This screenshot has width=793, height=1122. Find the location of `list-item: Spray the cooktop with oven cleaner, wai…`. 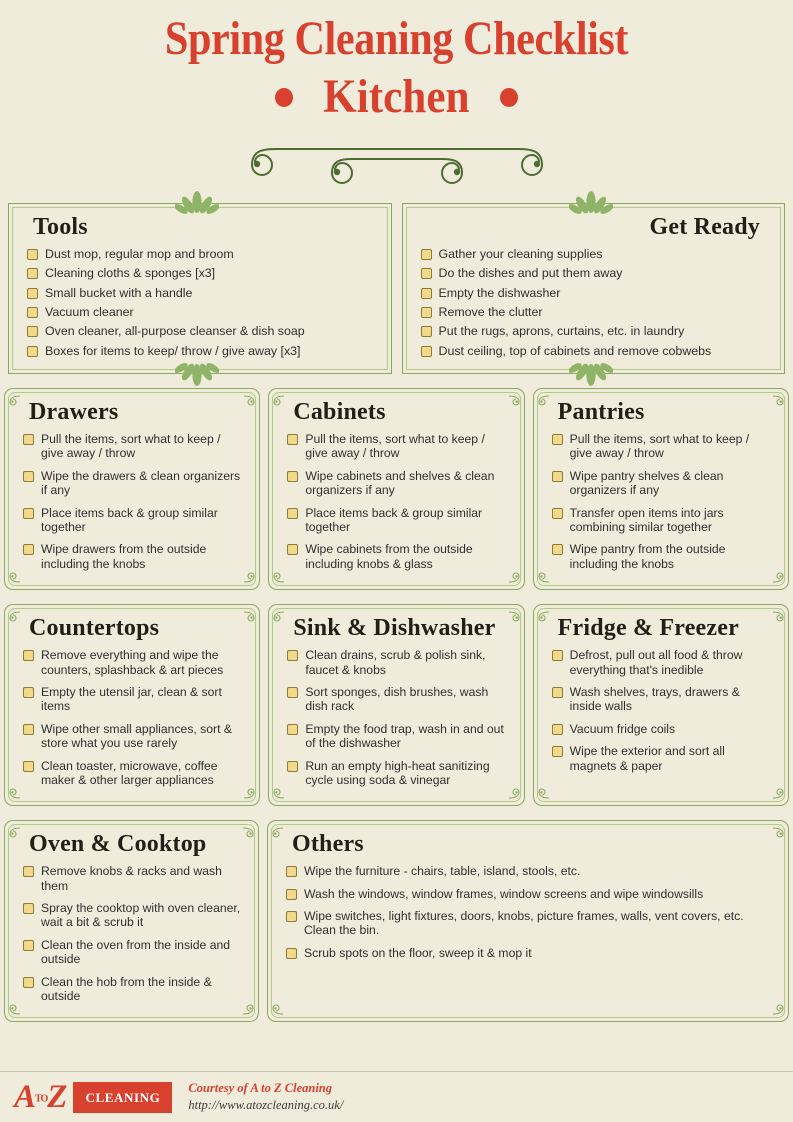

list-item: Spray the cooktop with oven cleaner, wai… is located at coordinates (133, 915).